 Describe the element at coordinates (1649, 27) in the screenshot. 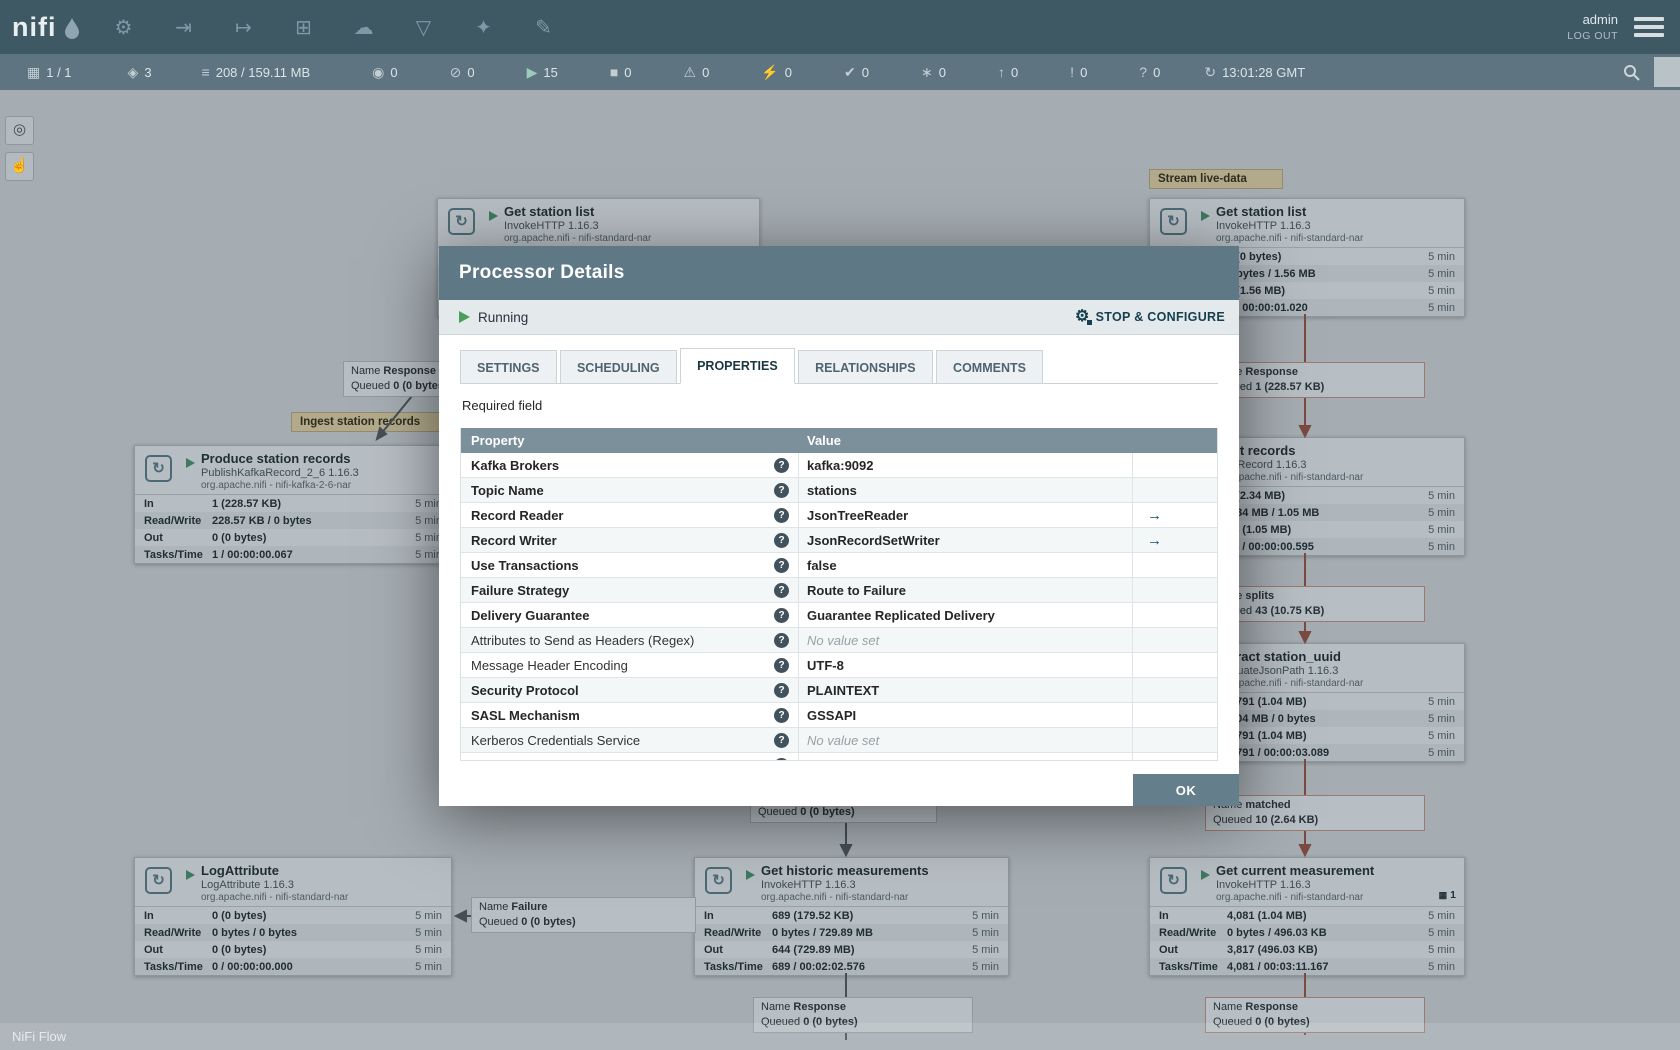

I see `global-menu-icon` at that location.